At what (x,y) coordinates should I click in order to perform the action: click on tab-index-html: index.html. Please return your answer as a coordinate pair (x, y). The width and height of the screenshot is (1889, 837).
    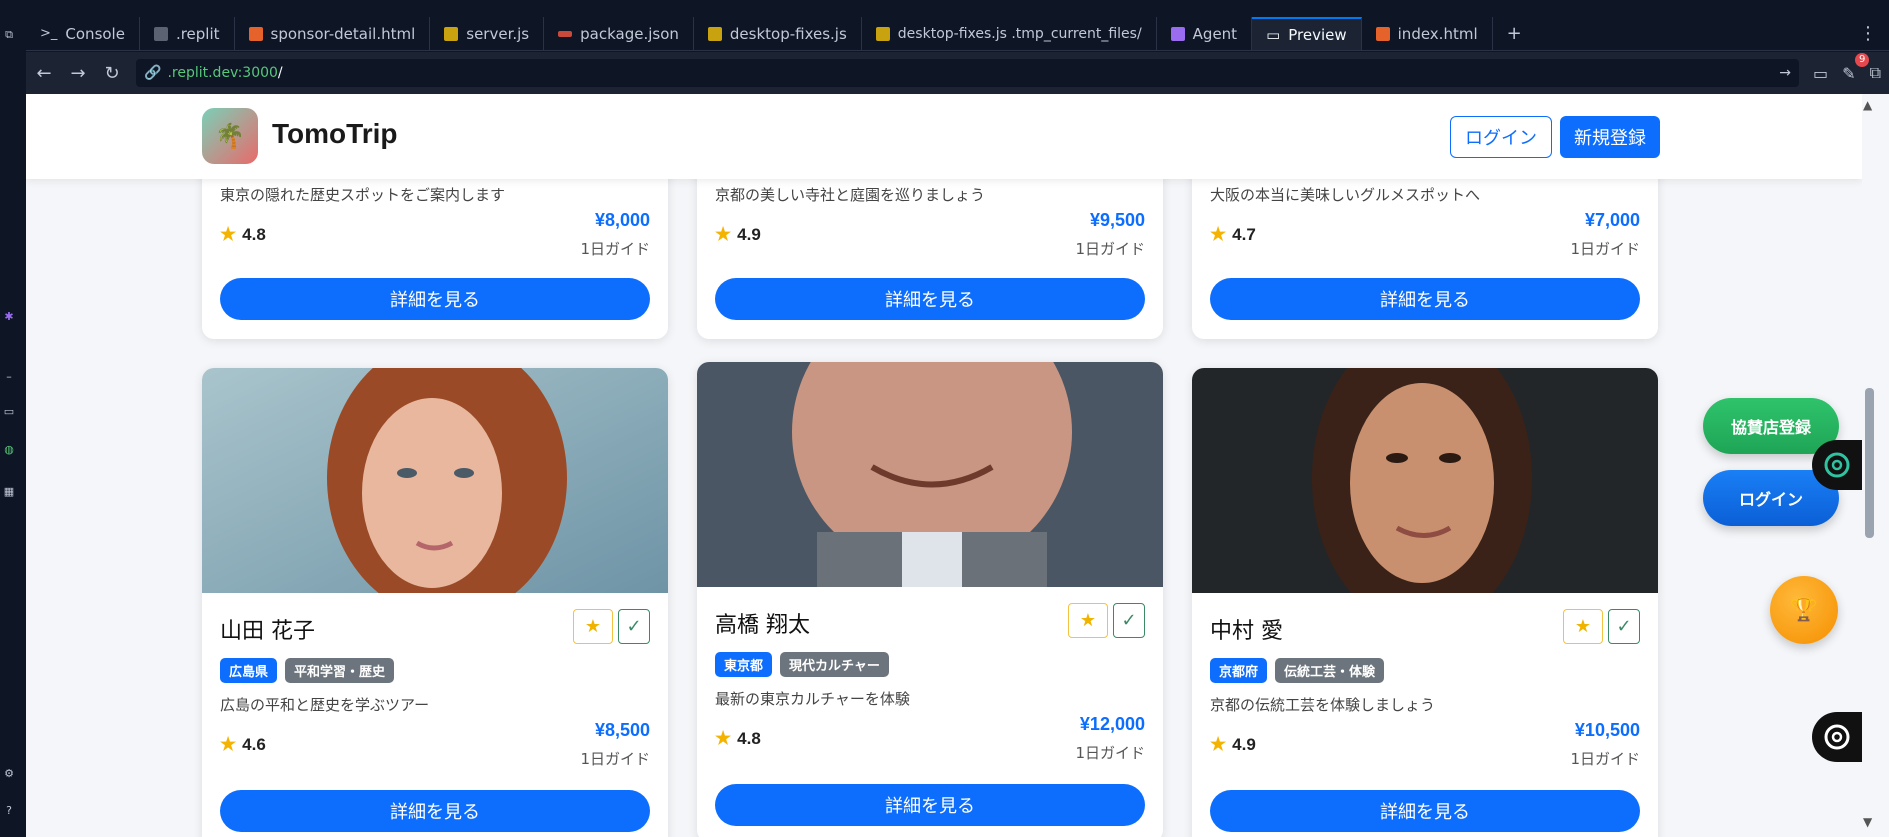
    Looking at the image, I should click on (1427, 33).